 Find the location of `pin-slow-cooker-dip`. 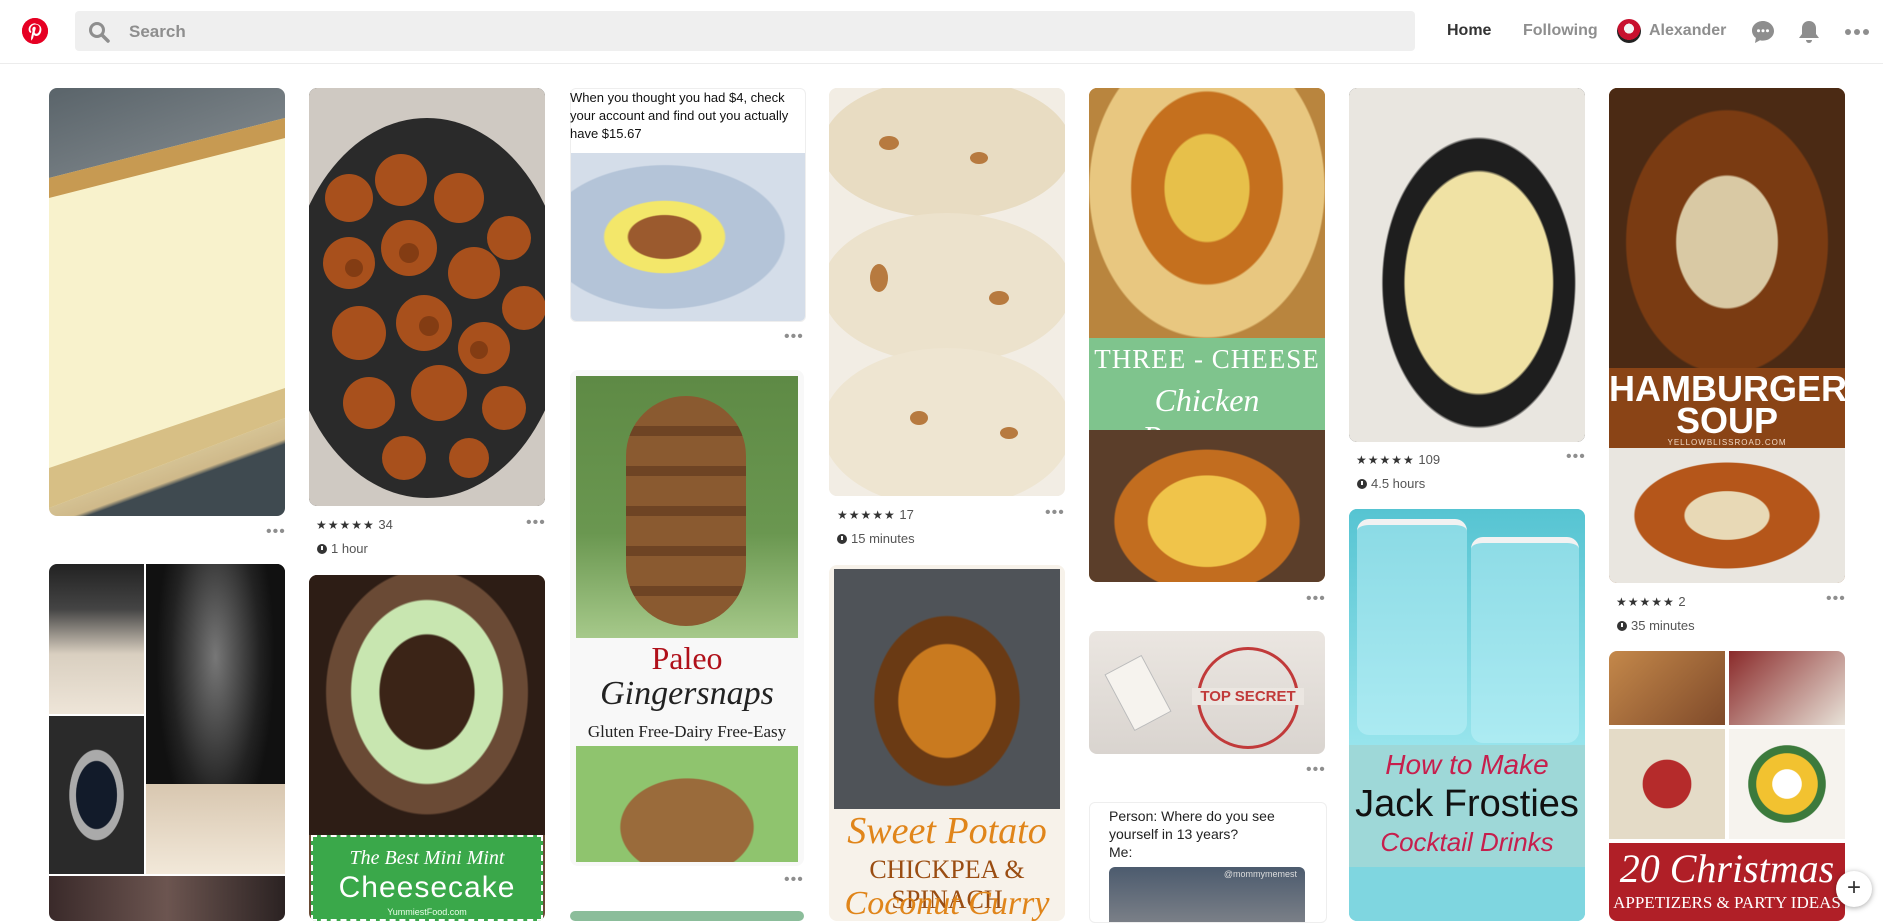

pin-slow-cooker-dip is located at coordinates (1467, 265).